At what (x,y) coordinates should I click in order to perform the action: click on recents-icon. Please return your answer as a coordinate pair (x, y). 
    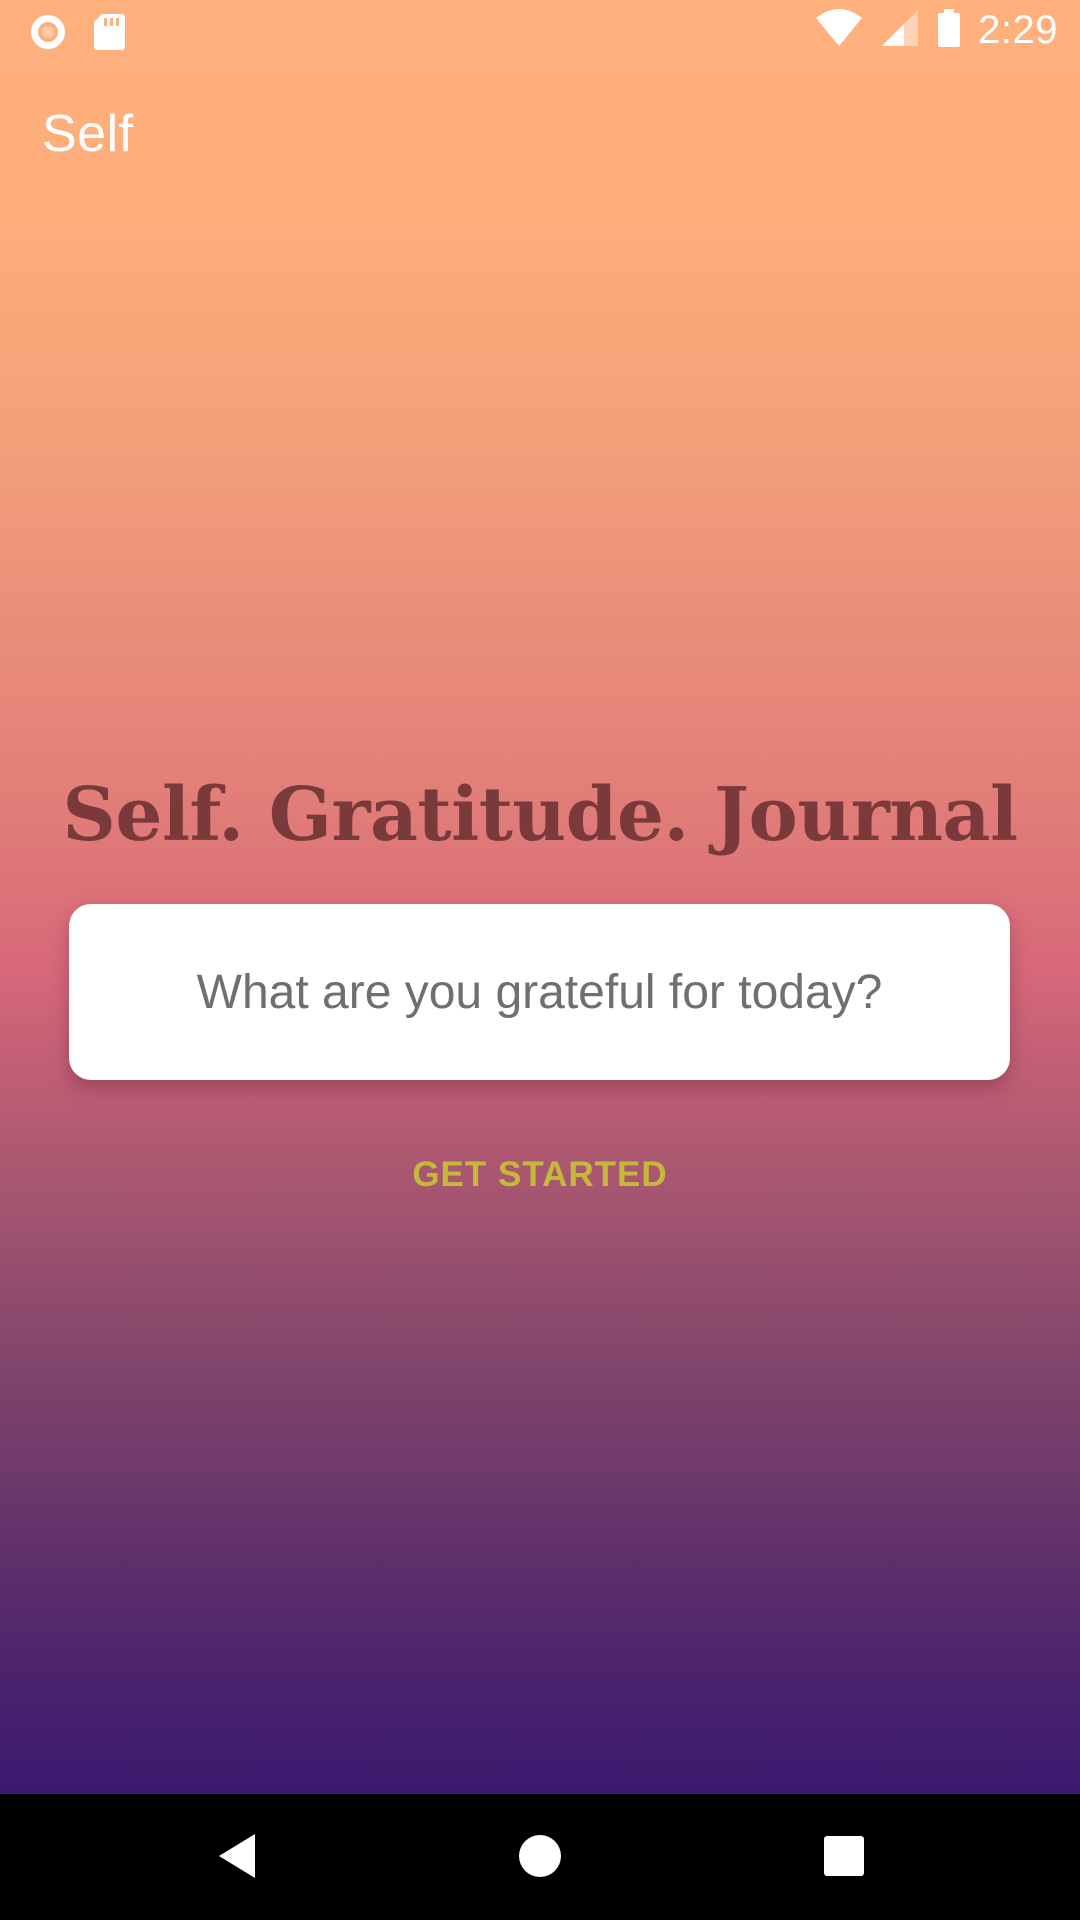
    Looking at the image, I should click on (844, 1857).